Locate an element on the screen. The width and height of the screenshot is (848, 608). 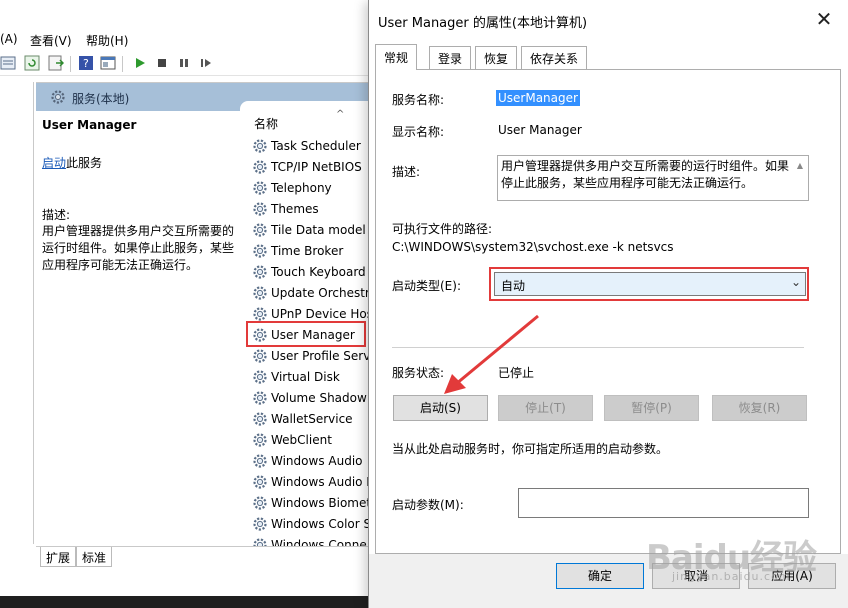
startup-type-label: 启动类型(E): is located at coordinates (426, 286).